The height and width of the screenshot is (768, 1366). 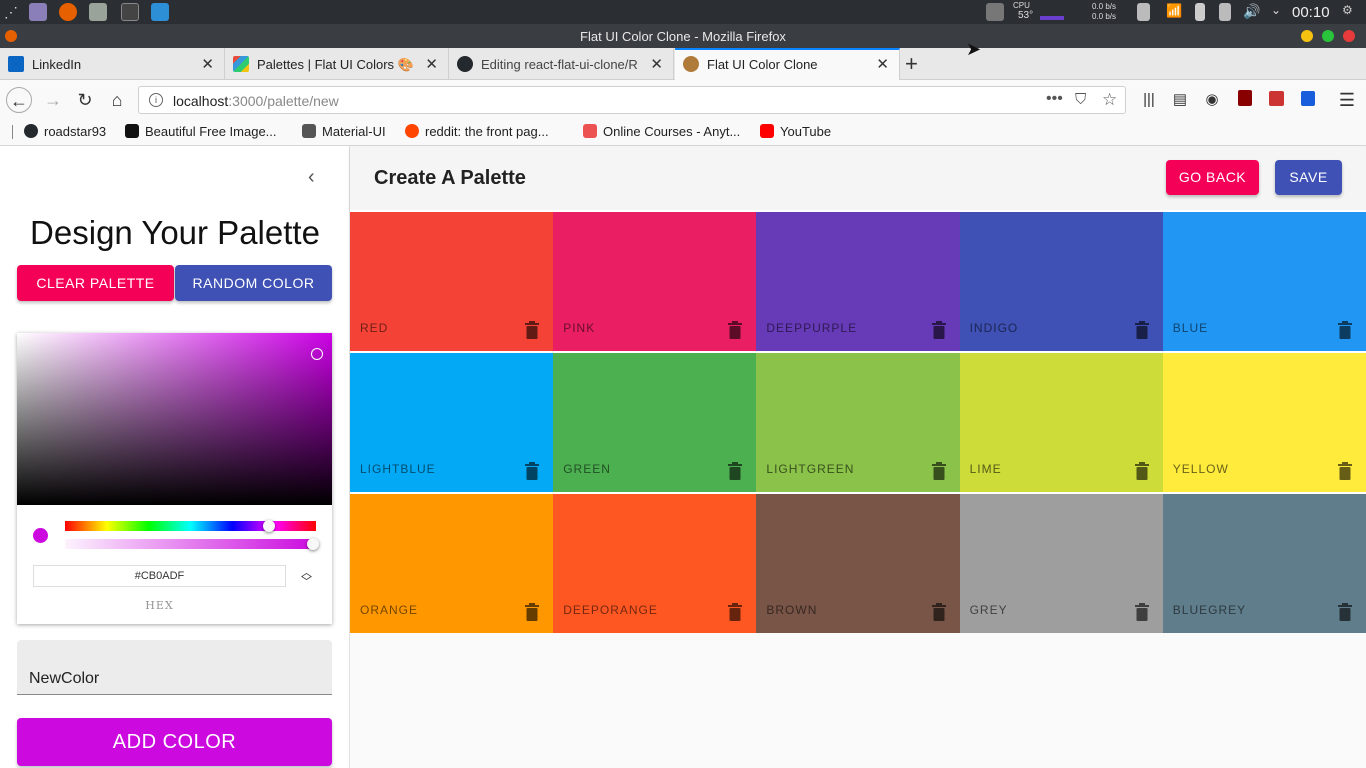 I want to click on wifi-icon: 📶, so click(x=1175, y=12).